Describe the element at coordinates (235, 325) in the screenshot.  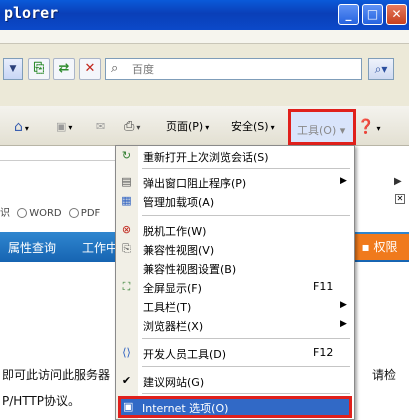
I see `menu-item-explorer-bars: 浏览器栏(X) ▶` at that location.